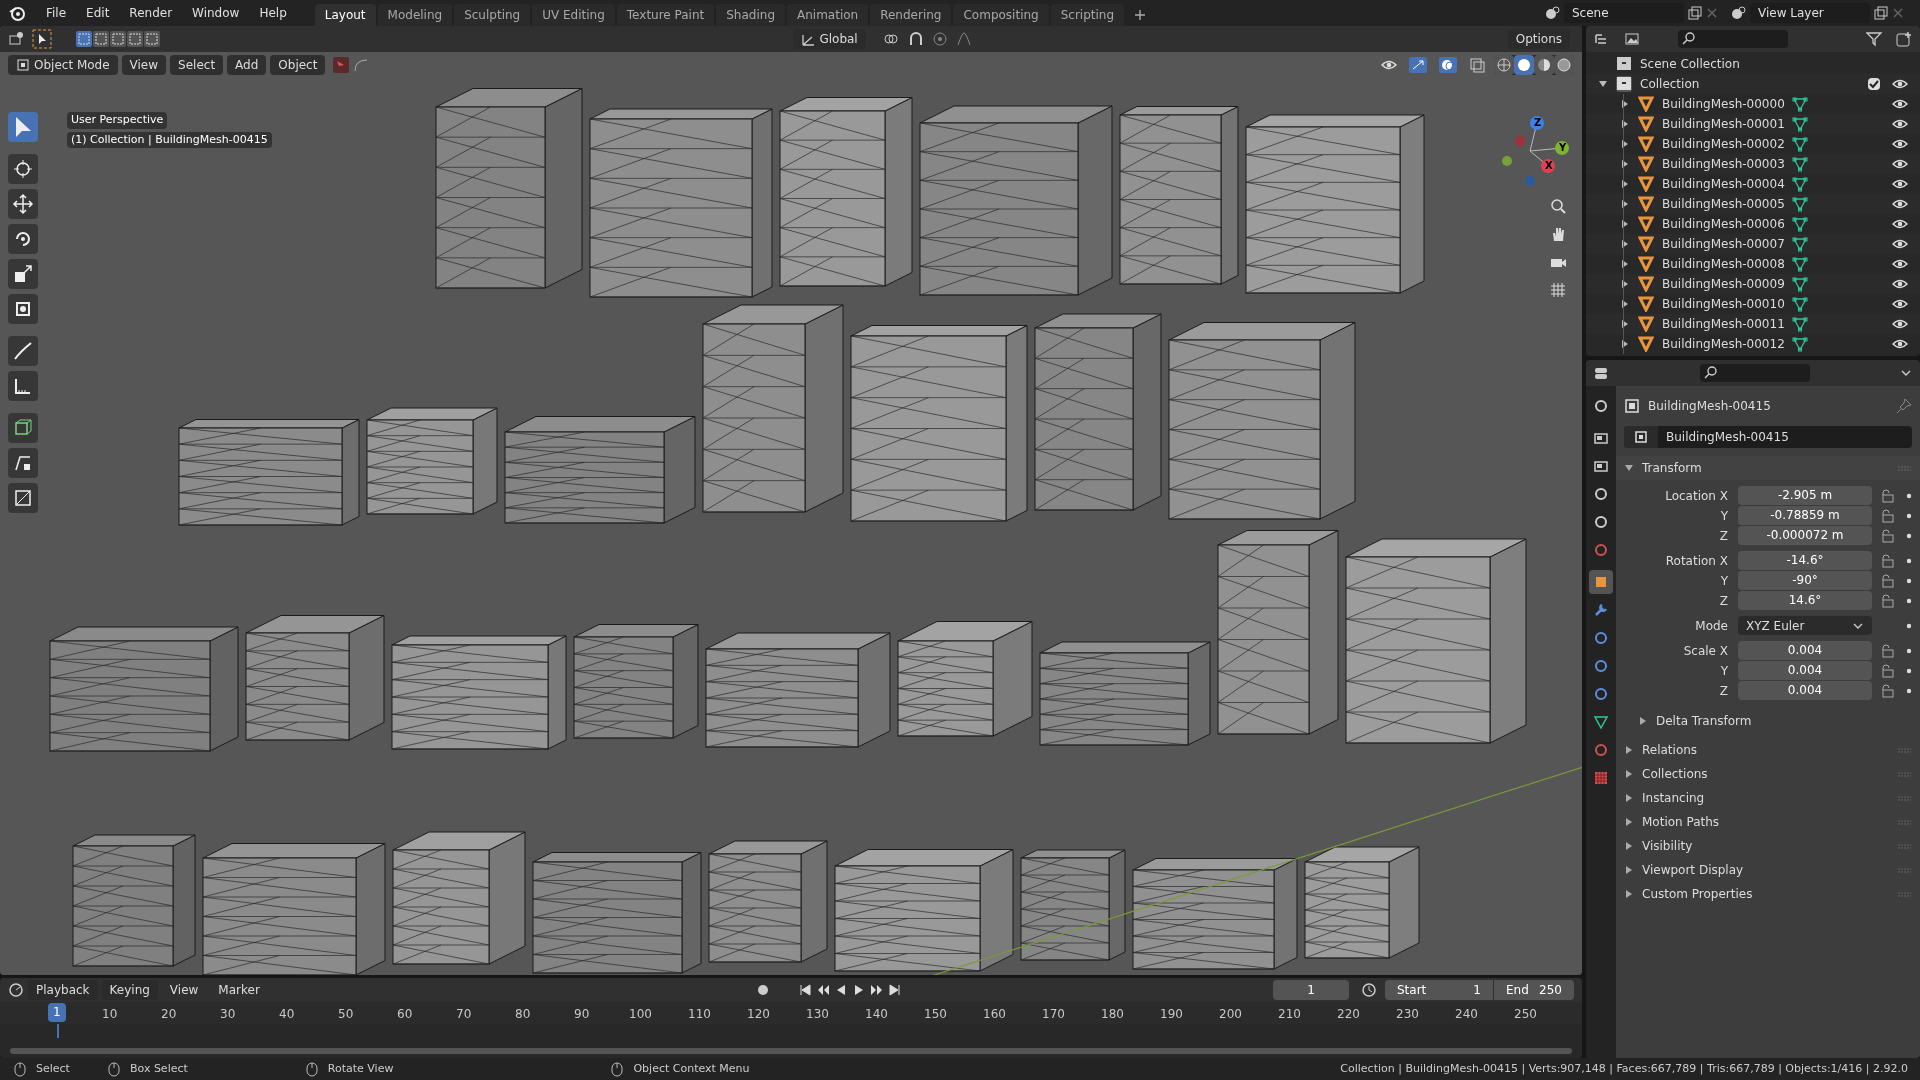  I want to click on snap-target-icon, so click(341, 65).